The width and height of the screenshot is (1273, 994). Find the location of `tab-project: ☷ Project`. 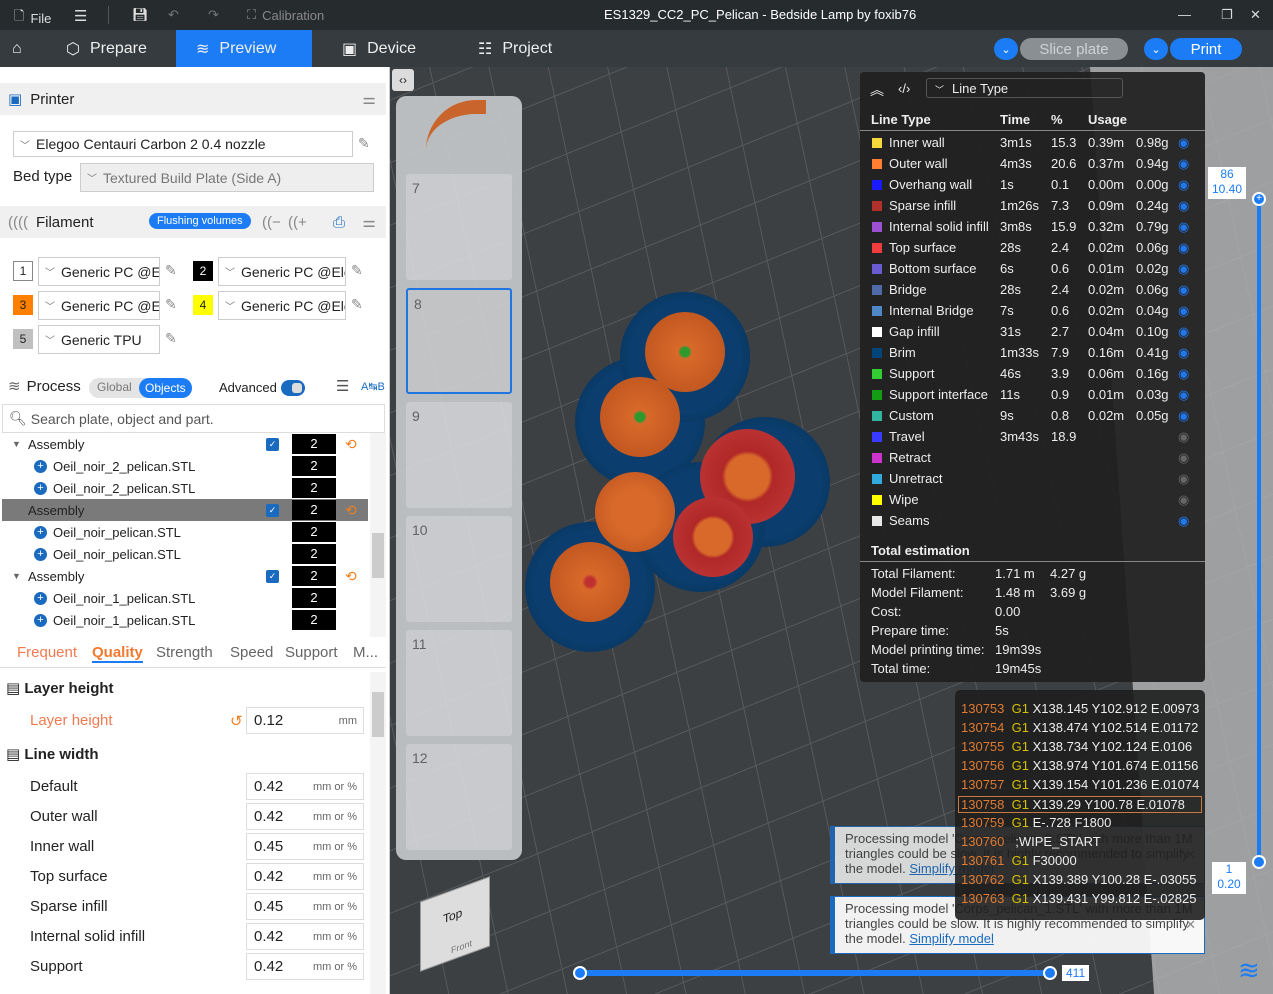

tab-project: ☷ Project is located at coordinates (515, 48).